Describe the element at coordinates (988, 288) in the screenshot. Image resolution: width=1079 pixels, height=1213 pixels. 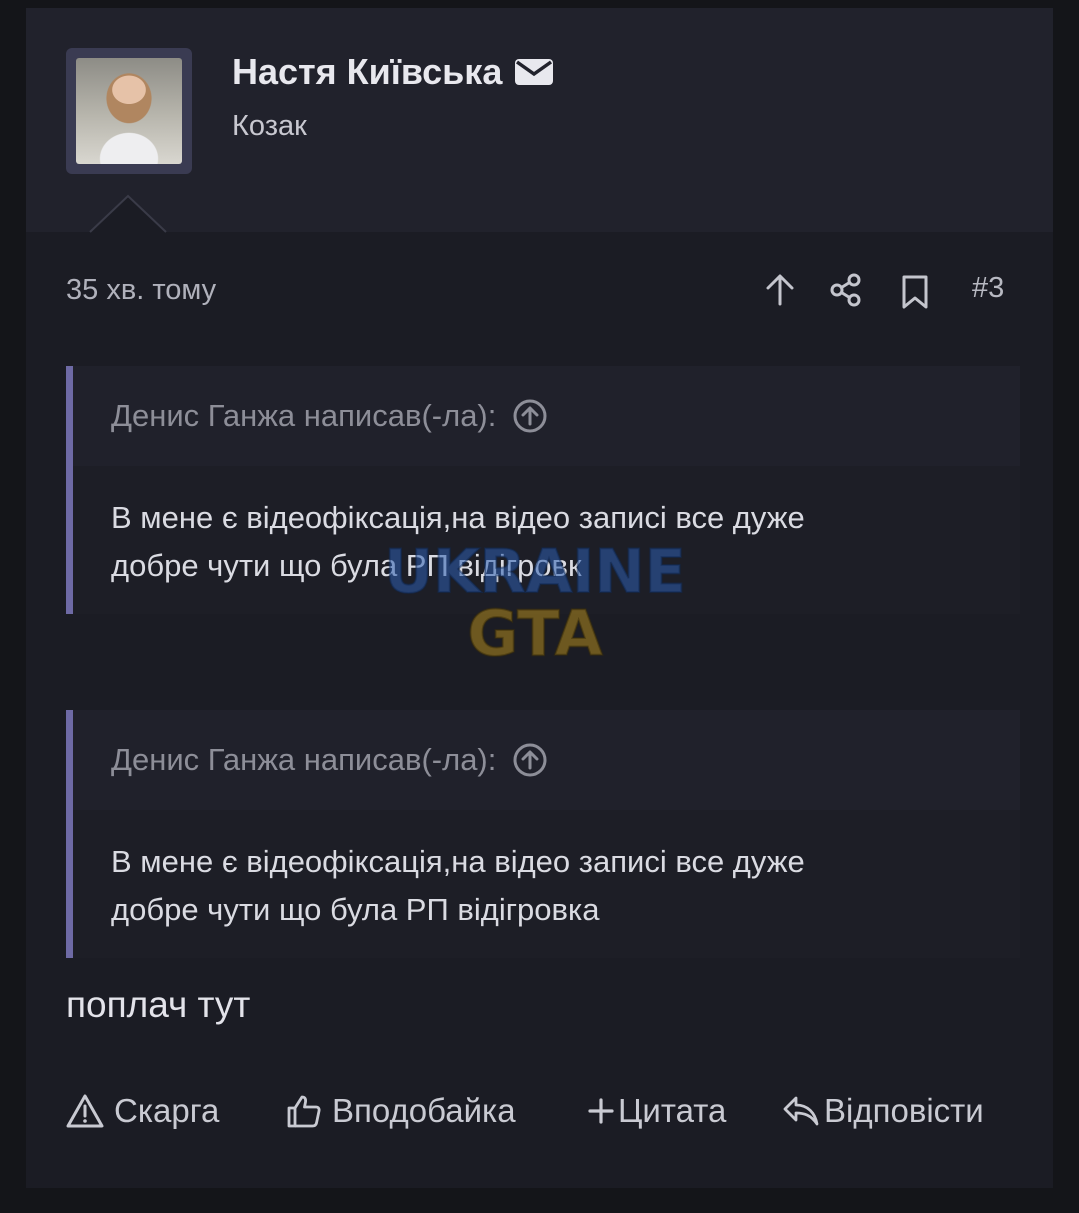
I see `post-number: #3` at that location.